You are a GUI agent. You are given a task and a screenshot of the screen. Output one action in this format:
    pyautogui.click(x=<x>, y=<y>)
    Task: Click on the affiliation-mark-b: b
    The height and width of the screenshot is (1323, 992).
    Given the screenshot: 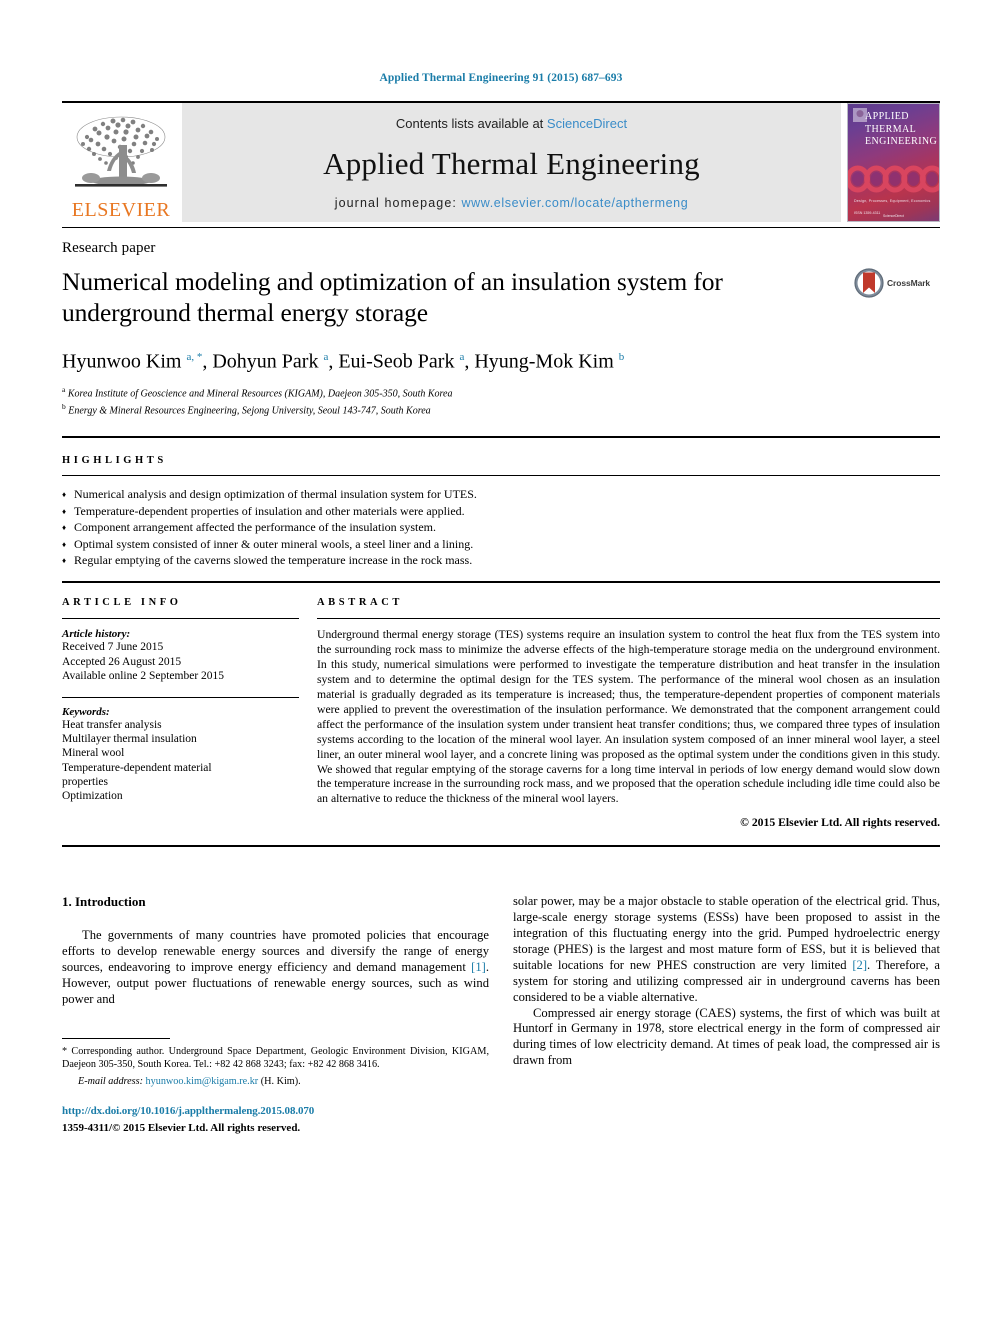 What is the action you would take?
    pyautogui.click(x=64, y=407)
    